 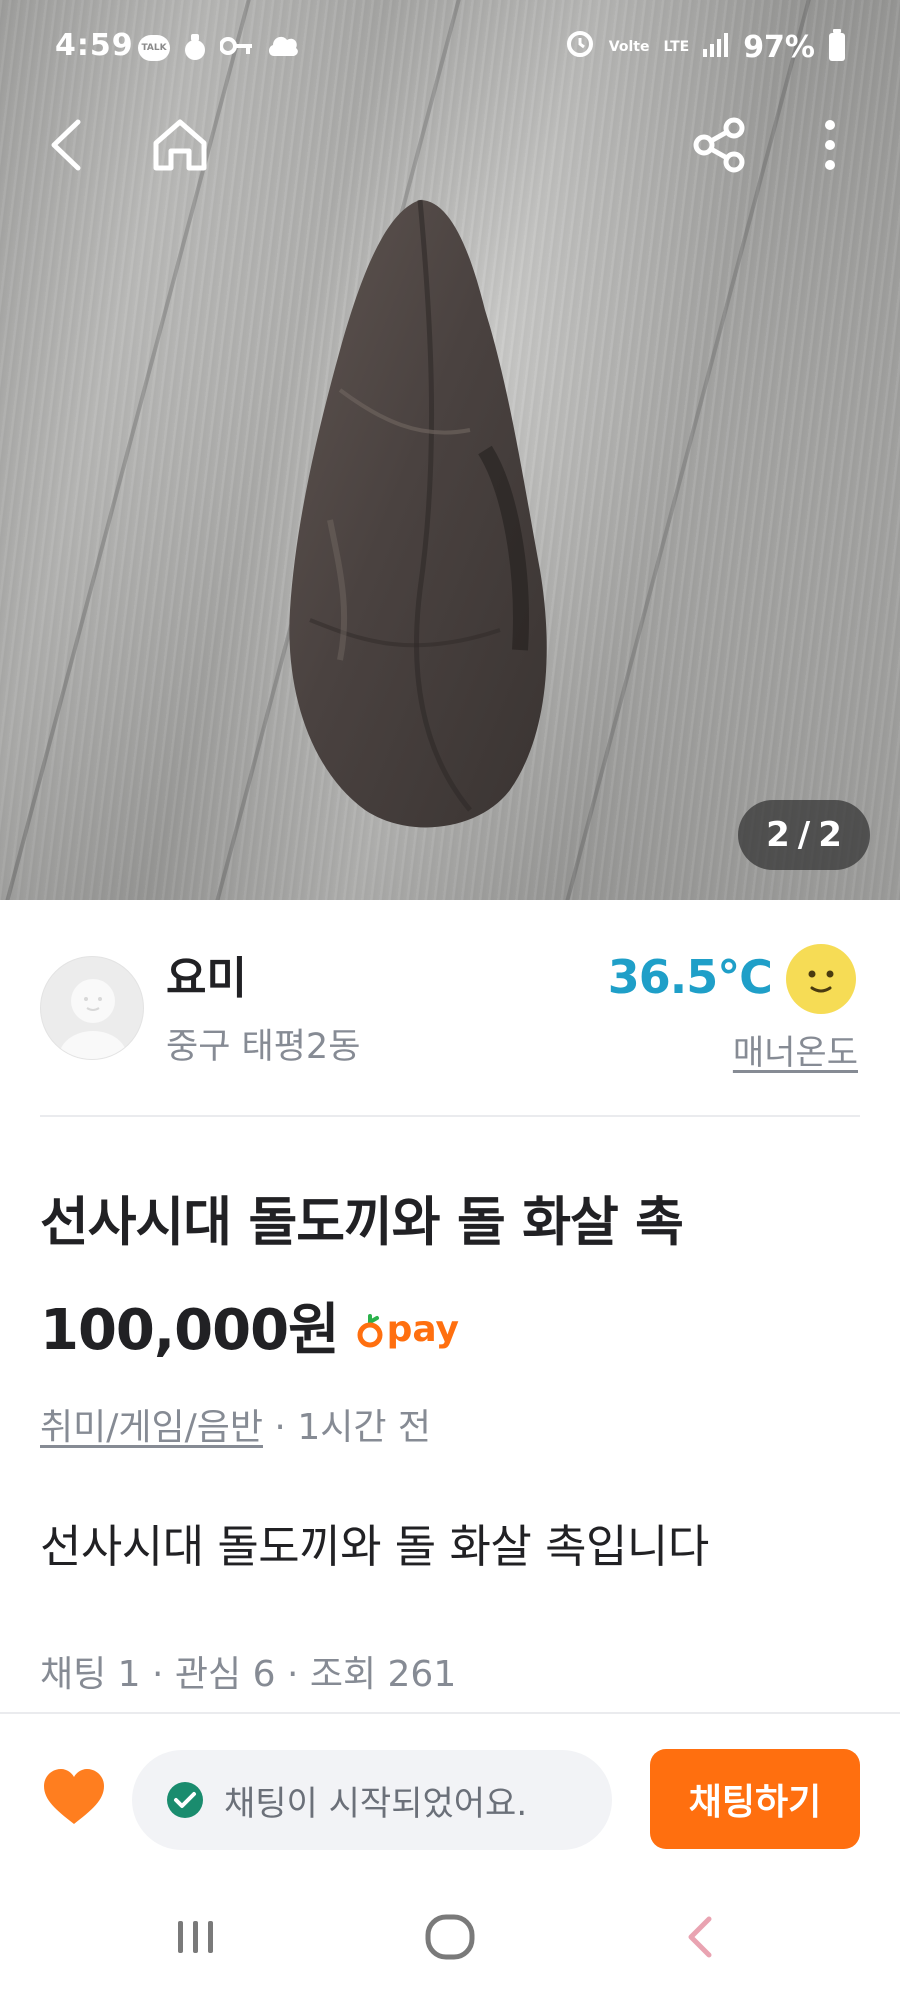 I want to click on cloud-icon, so click(x=283, y=48).